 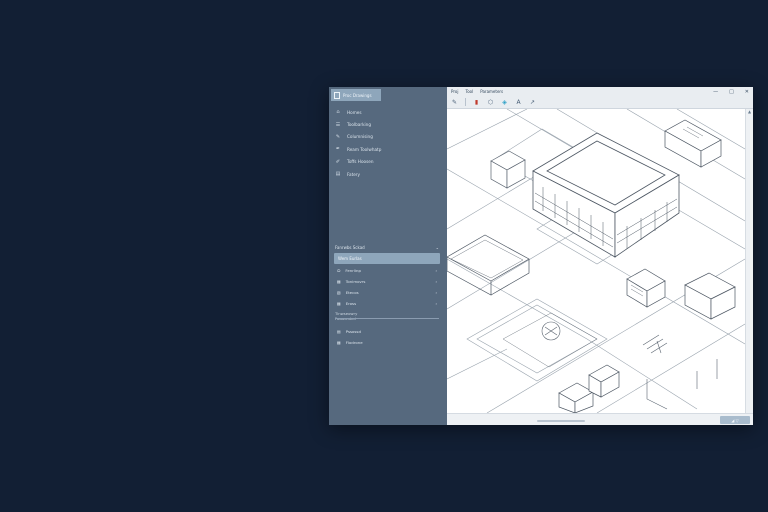 What do you see at coordinates (354, 112) in the screenshot?
I see `sidebar-item-label: Homes` at bounding box center [354, 112].